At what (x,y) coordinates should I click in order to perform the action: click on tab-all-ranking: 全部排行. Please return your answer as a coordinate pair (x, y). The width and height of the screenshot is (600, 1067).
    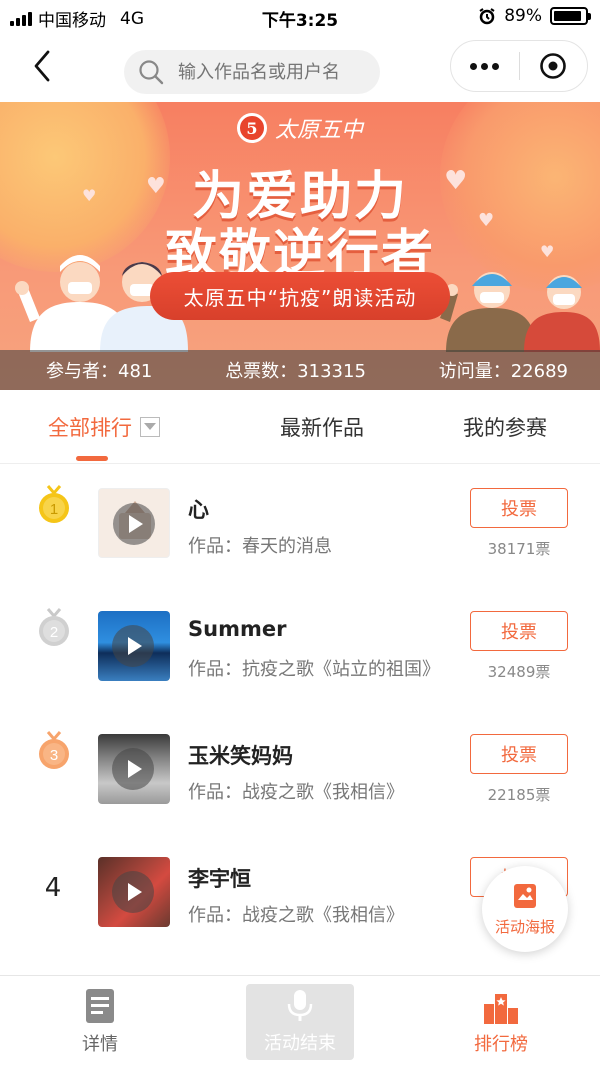
    Looking at the image, I should click on (104, 427).